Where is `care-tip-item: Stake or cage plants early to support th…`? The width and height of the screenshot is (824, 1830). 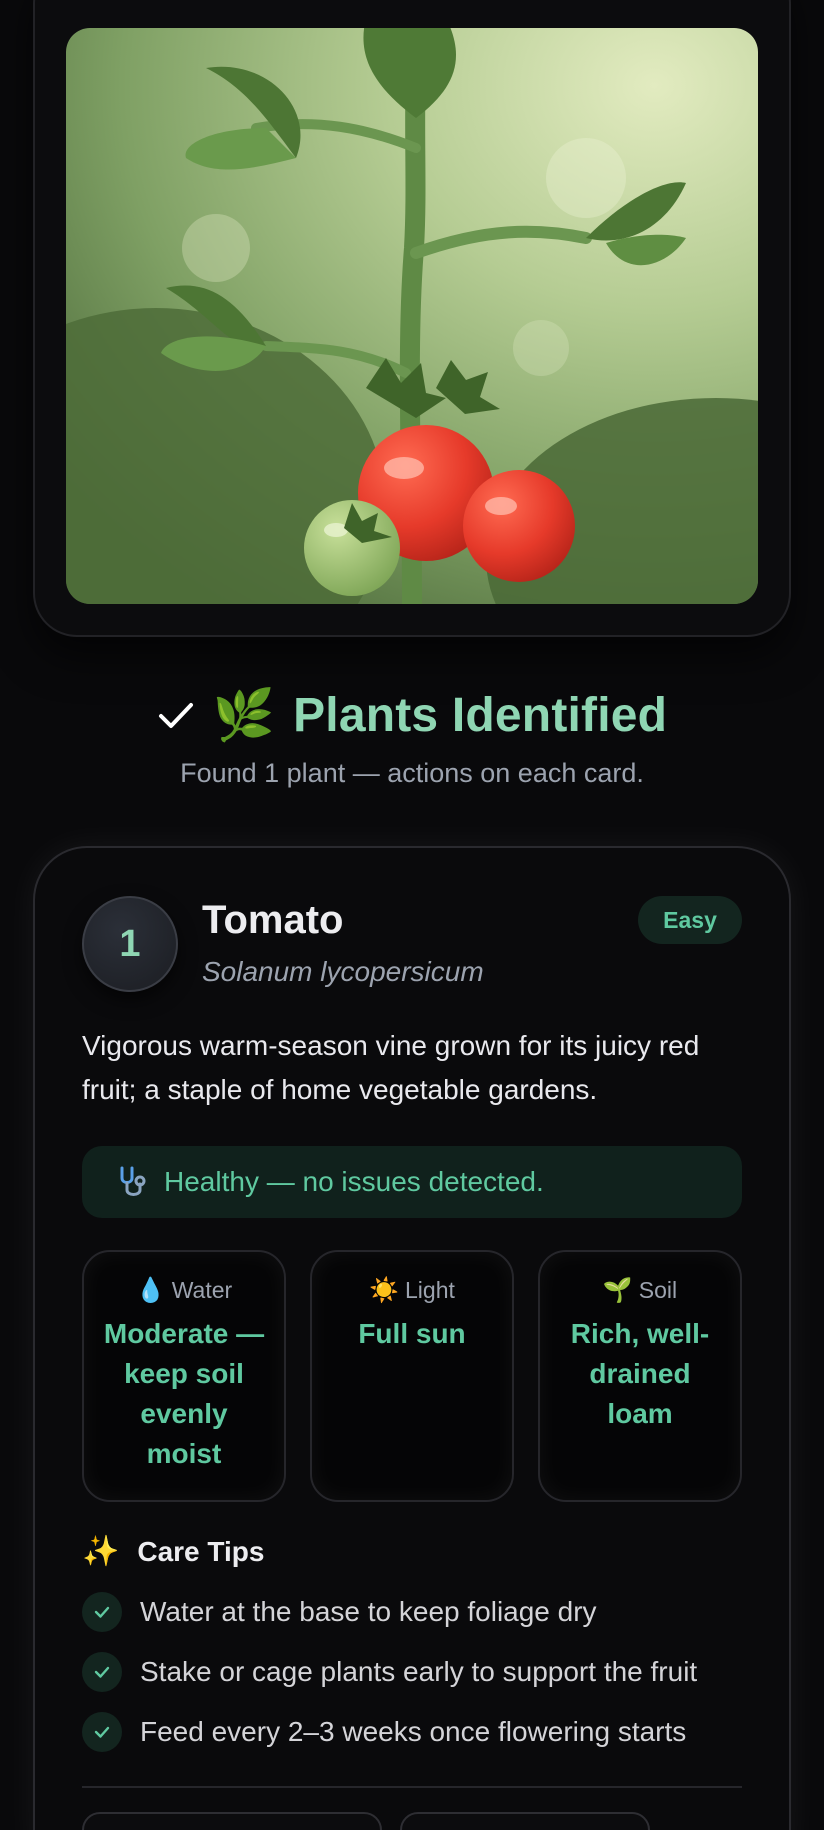 care-tip-item: Stake or cage plants early to support th… is located at coordinates (389, 1672).